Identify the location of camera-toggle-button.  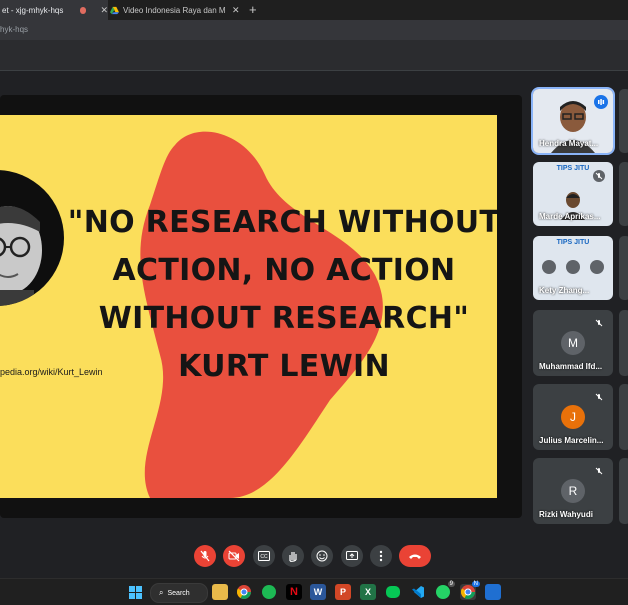
(234, 556).